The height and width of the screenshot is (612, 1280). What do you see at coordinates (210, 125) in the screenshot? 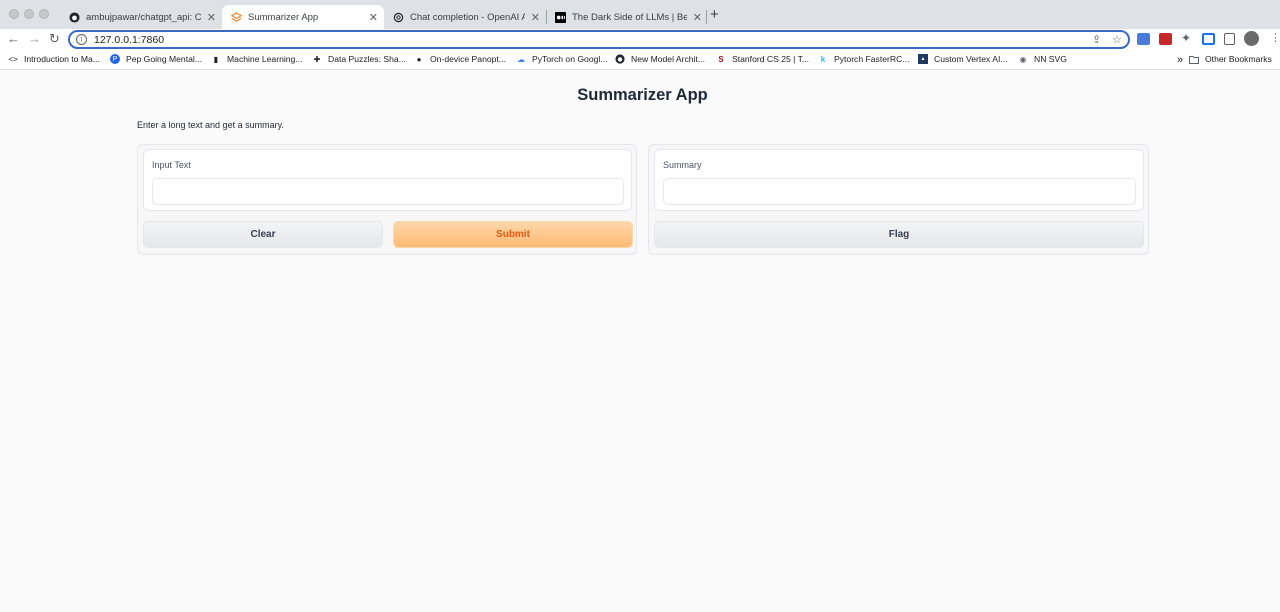
I see `app-description: Enter a long text and get a summary.` at bounding box center [210, 125].